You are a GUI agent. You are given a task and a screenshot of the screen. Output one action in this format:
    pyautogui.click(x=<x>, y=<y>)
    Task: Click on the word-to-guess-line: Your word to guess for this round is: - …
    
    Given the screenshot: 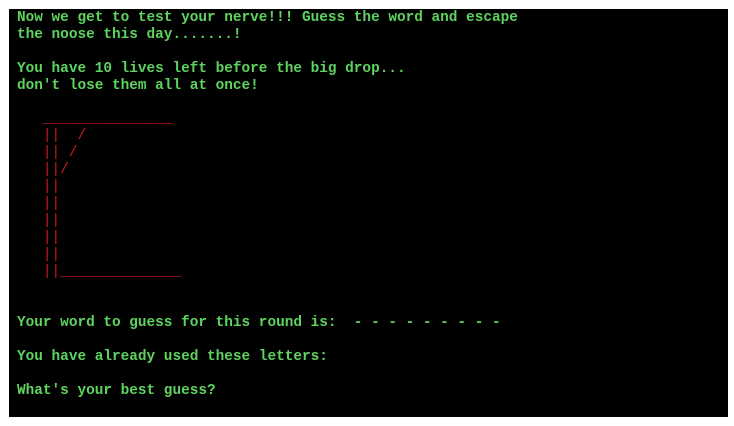 What is the action you would take?
    pyautogui.click(x=259, y=323)
    